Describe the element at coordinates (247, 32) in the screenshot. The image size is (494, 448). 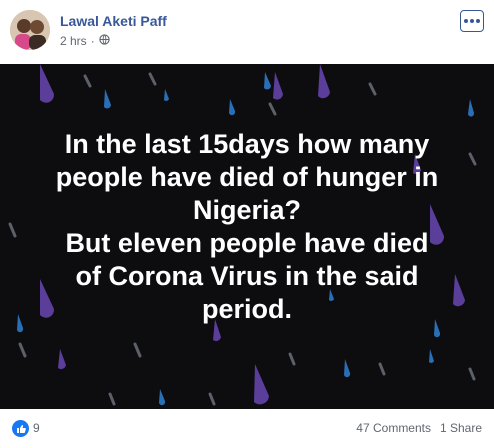
I see `post-header: Lawal Aketi Paff 2 hrs ·` at that location.